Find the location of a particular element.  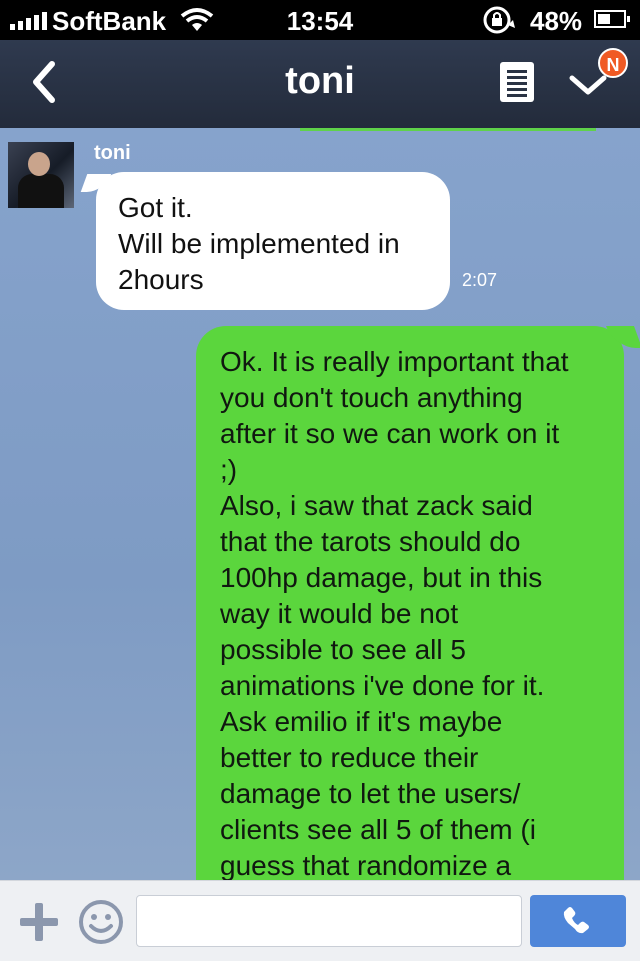

message-input-bar is located at coordinates (320, 920).